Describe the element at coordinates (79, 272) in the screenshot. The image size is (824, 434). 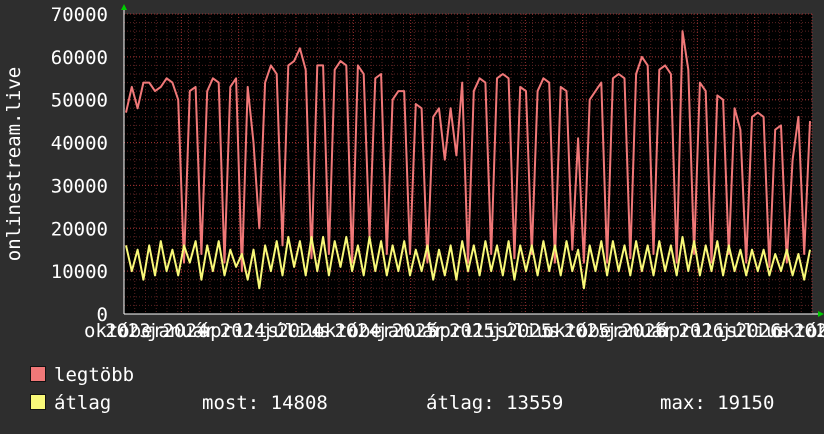
I see `y-tick-label: 10000` at that location.